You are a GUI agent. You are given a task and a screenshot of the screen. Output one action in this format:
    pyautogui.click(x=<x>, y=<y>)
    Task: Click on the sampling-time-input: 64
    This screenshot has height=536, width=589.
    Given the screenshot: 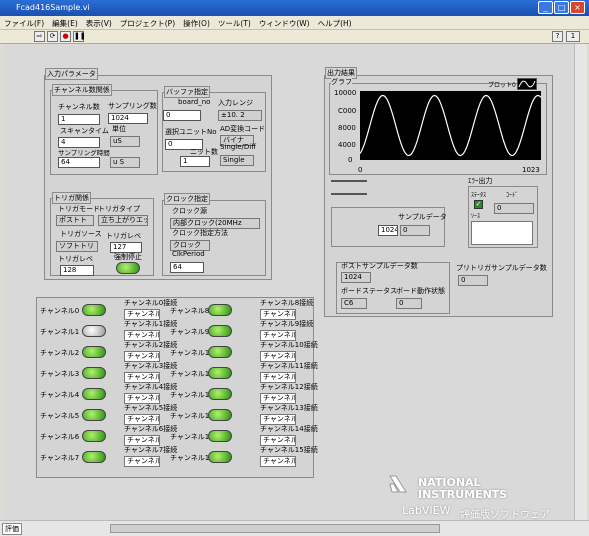 What is the action you would take?
    pyautogui.click(x=79, y=162)
    